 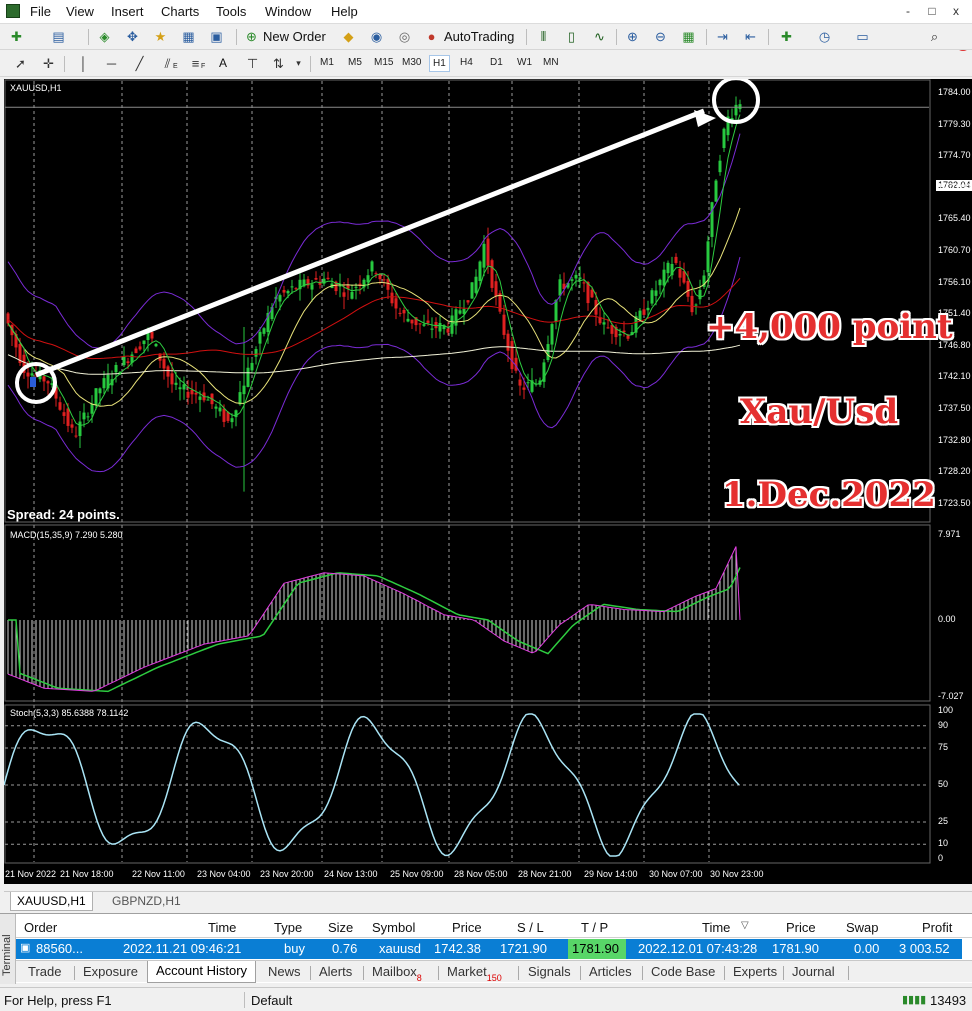 I want to click on tab-trade: Trade, so click(x=44, y=971).